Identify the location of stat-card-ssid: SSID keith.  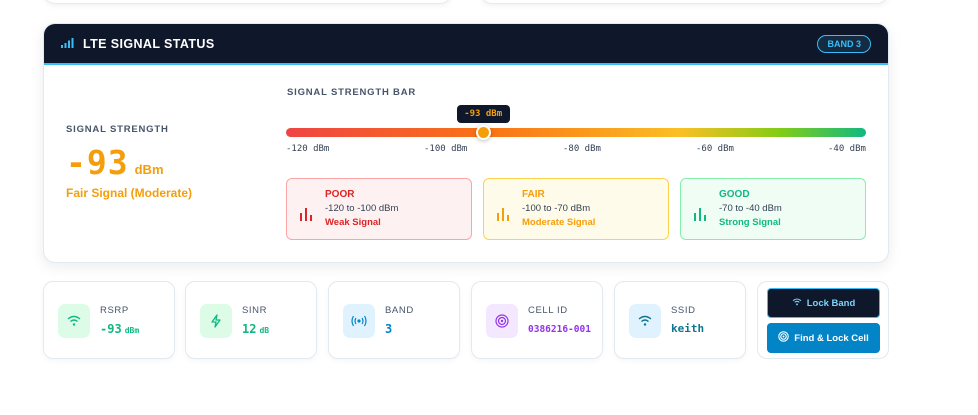
(680, 320).